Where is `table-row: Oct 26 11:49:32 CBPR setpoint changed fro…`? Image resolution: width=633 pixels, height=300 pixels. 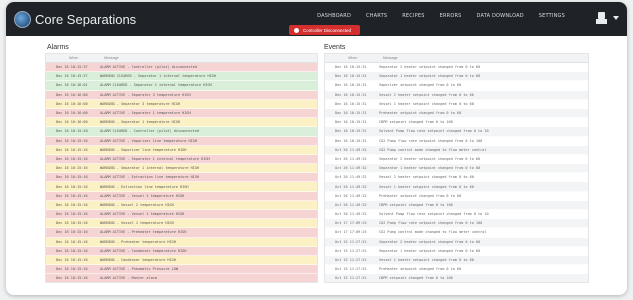 table-row: Oct 26 11:49:32 CBPR setpoint changed fro… is located at coordinates (456, 205).